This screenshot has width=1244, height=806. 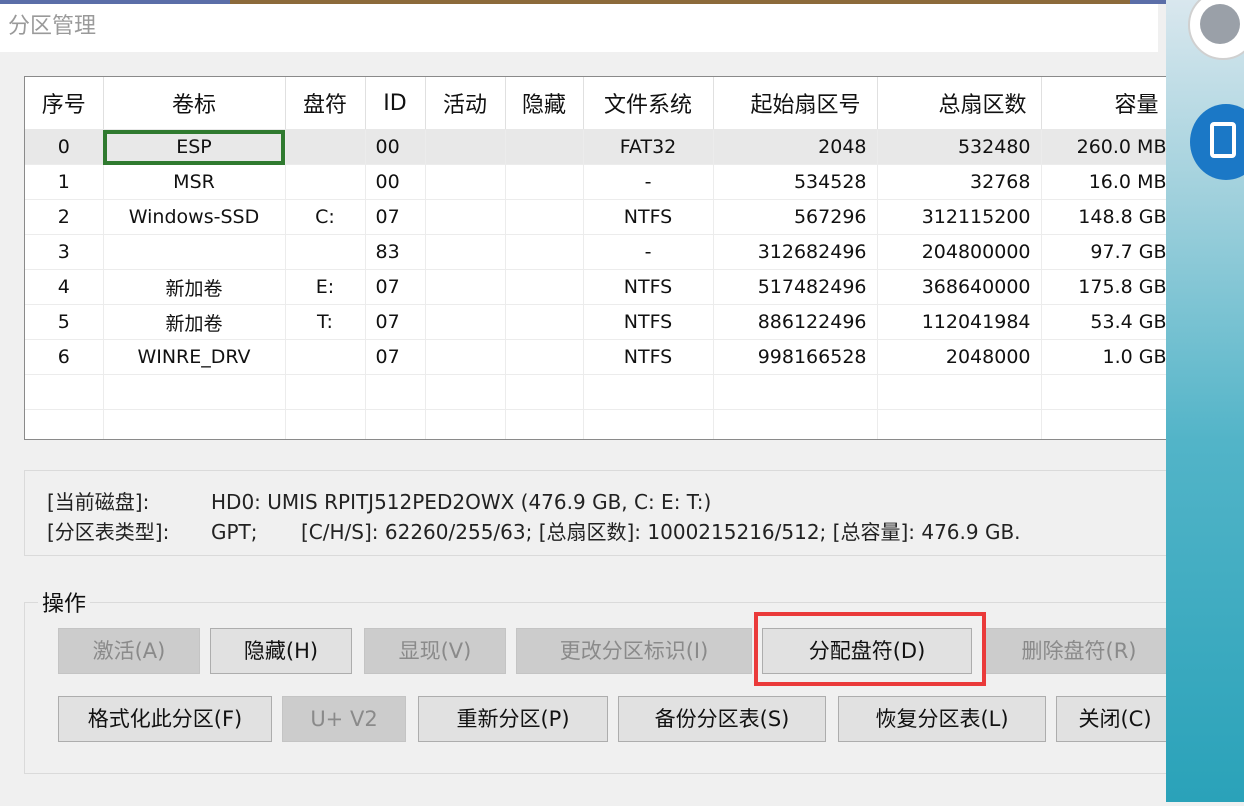 I want to click on cell-capacity: 175.8 GB, so click(x=1104, y=287).